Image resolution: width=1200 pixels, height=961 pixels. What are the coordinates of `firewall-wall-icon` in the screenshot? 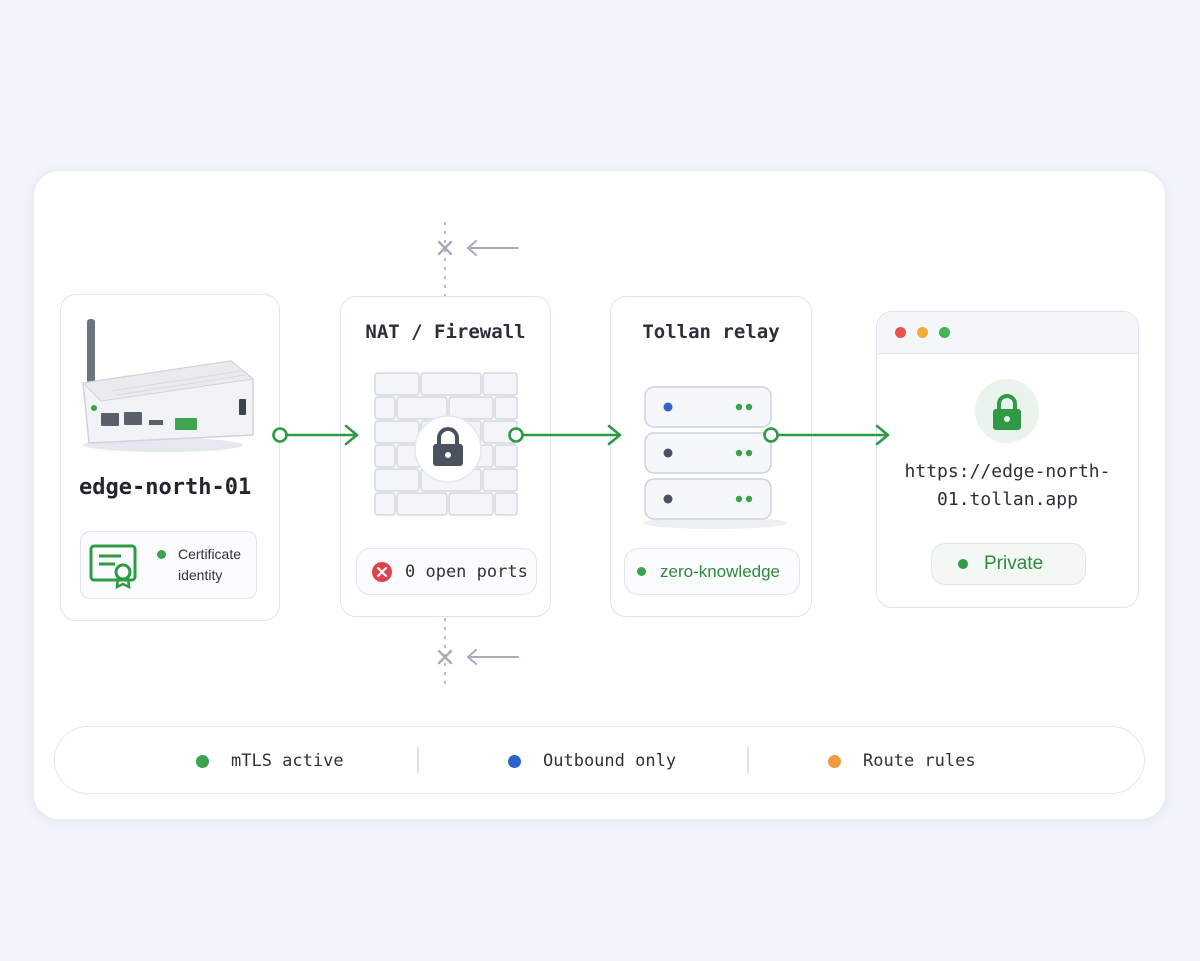 It's located at (446, 444).